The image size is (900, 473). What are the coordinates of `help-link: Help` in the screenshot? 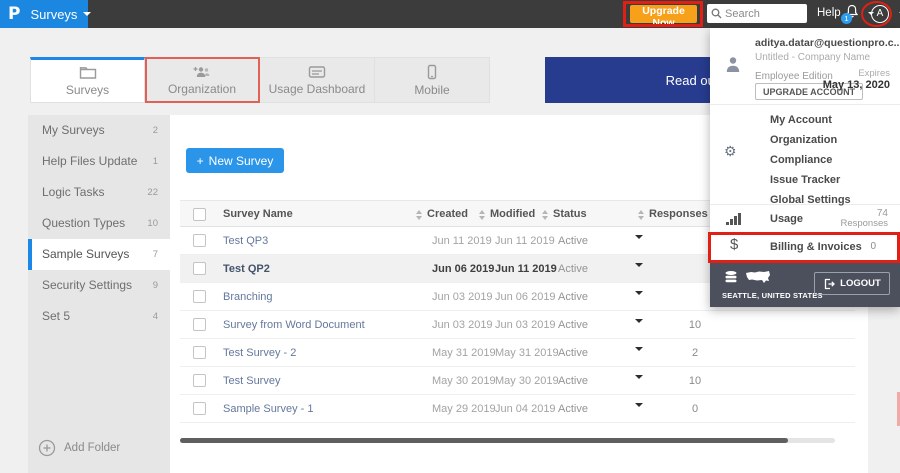 It's located at (829, 13).